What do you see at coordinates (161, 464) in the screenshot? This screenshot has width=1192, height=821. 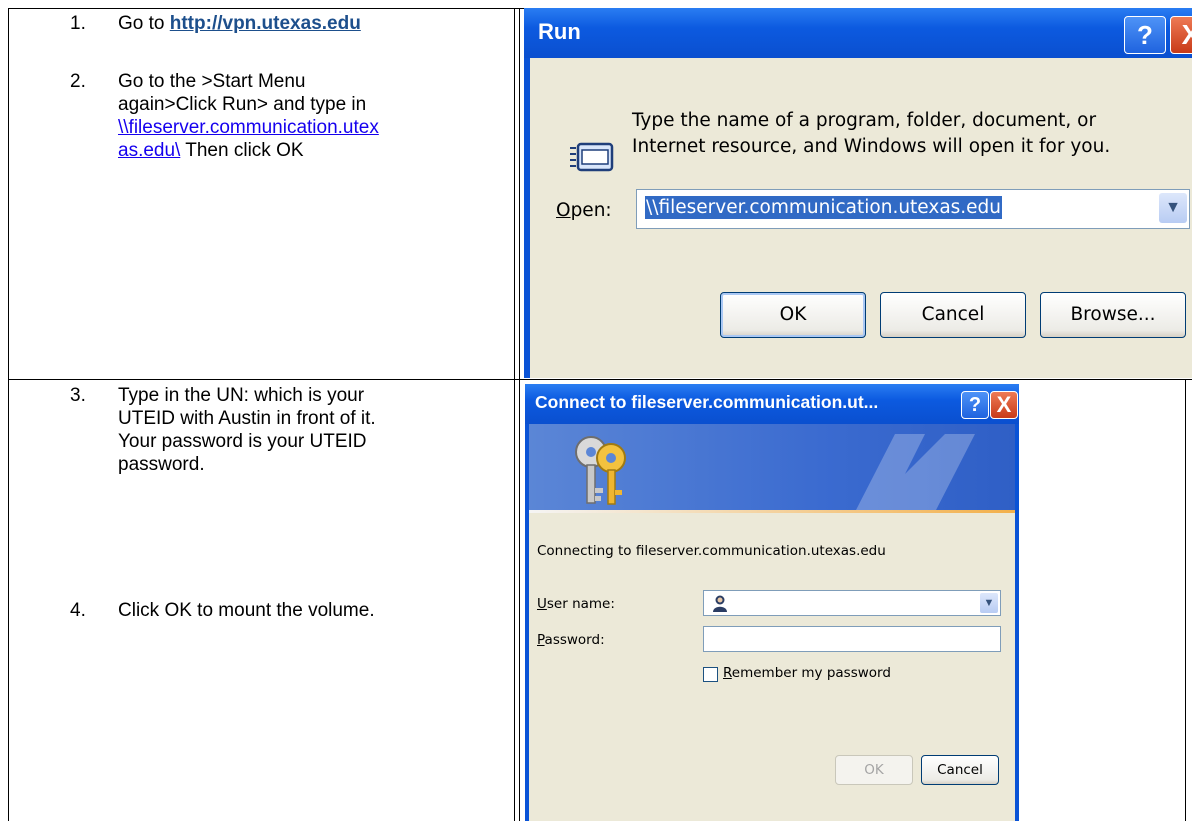 I see `step-line: password.` at bounding box center [161, 464].